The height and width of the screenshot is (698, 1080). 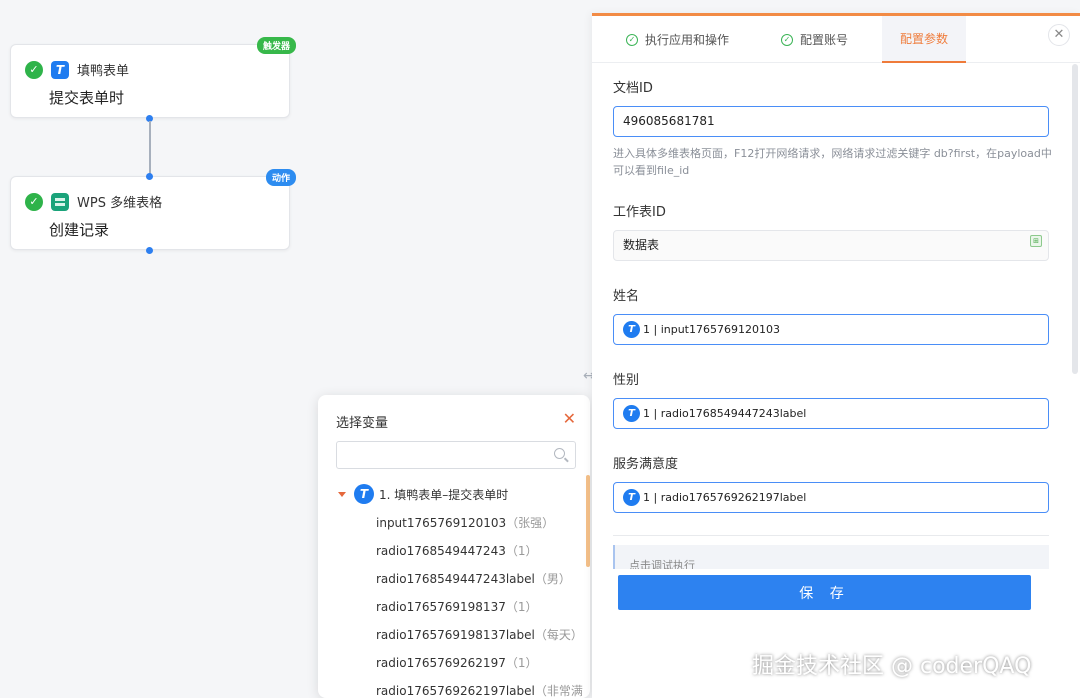 What do you see at coordinates (646, 464) in the screenshot?
I see `satisfaction-label: 服务满意度` at bounding box center [646, 464].